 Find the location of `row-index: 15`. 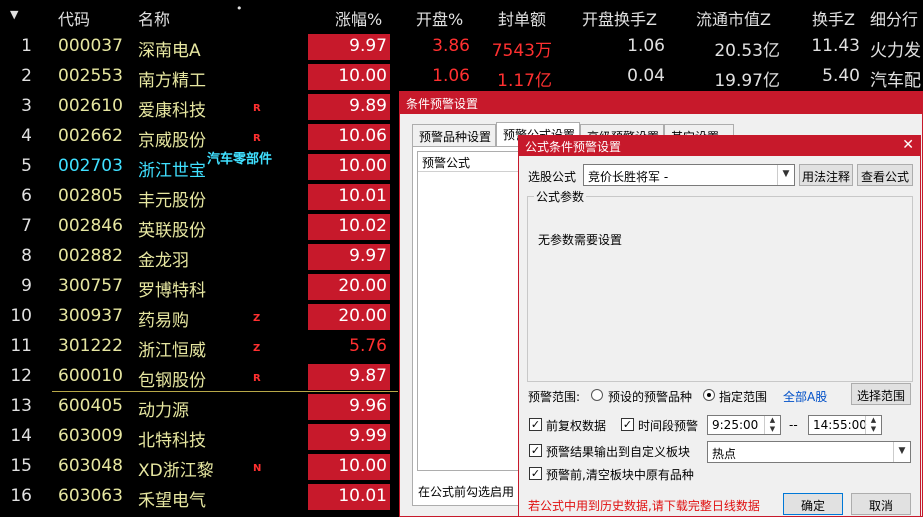

row-index: 15 is located at coordinates (21, 466).